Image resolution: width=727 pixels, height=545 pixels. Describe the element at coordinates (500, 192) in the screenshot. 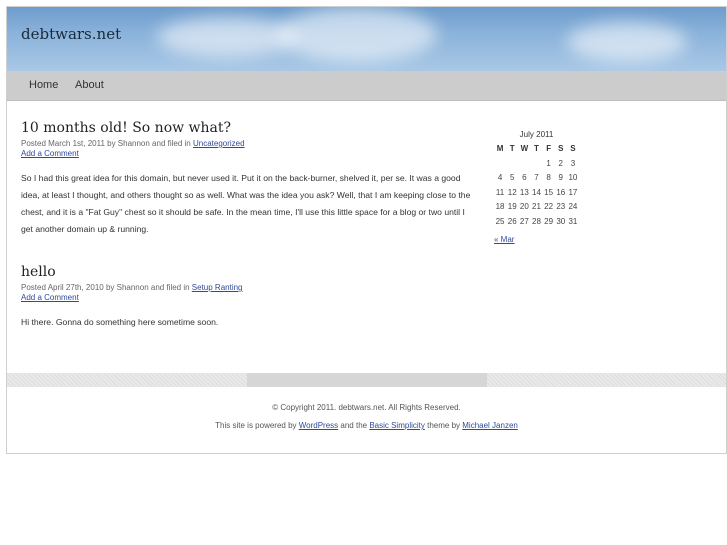

I see `calendar-day: 11` at that location.